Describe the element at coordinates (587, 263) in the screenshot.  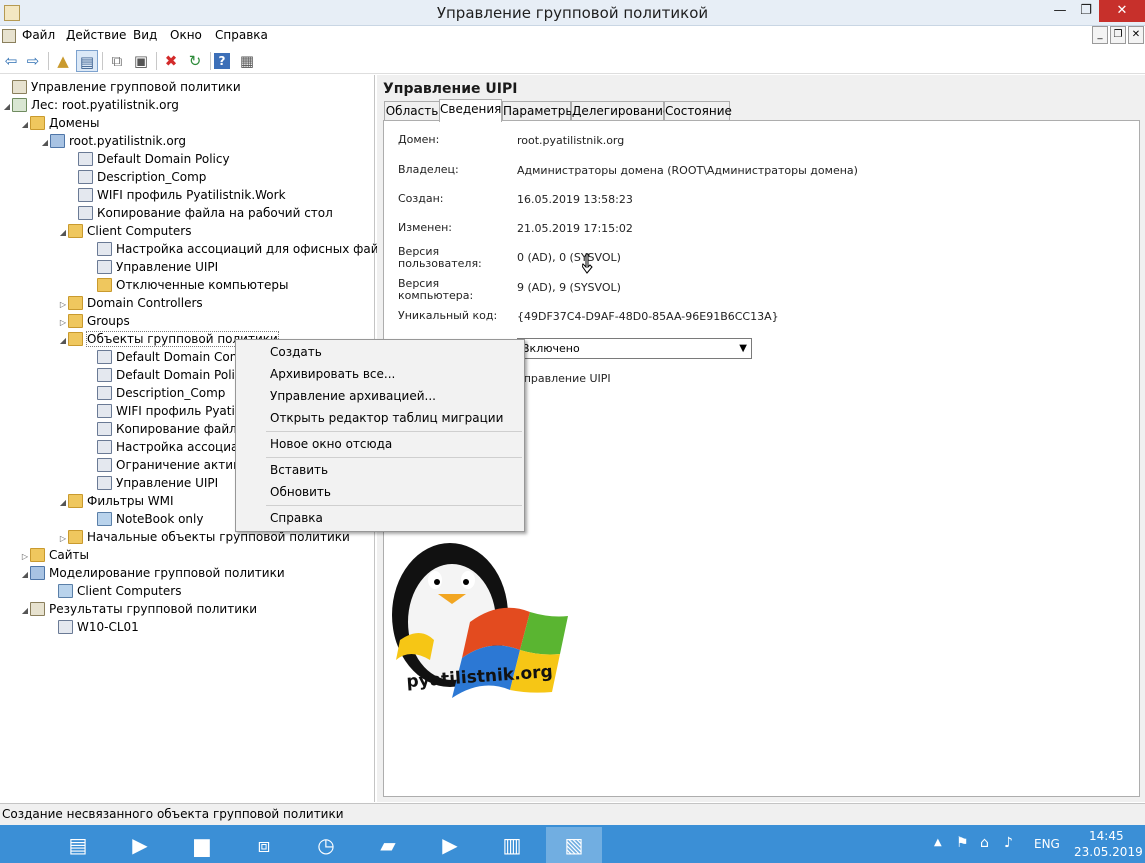
I see `mouse-cursor-icon` at that location.